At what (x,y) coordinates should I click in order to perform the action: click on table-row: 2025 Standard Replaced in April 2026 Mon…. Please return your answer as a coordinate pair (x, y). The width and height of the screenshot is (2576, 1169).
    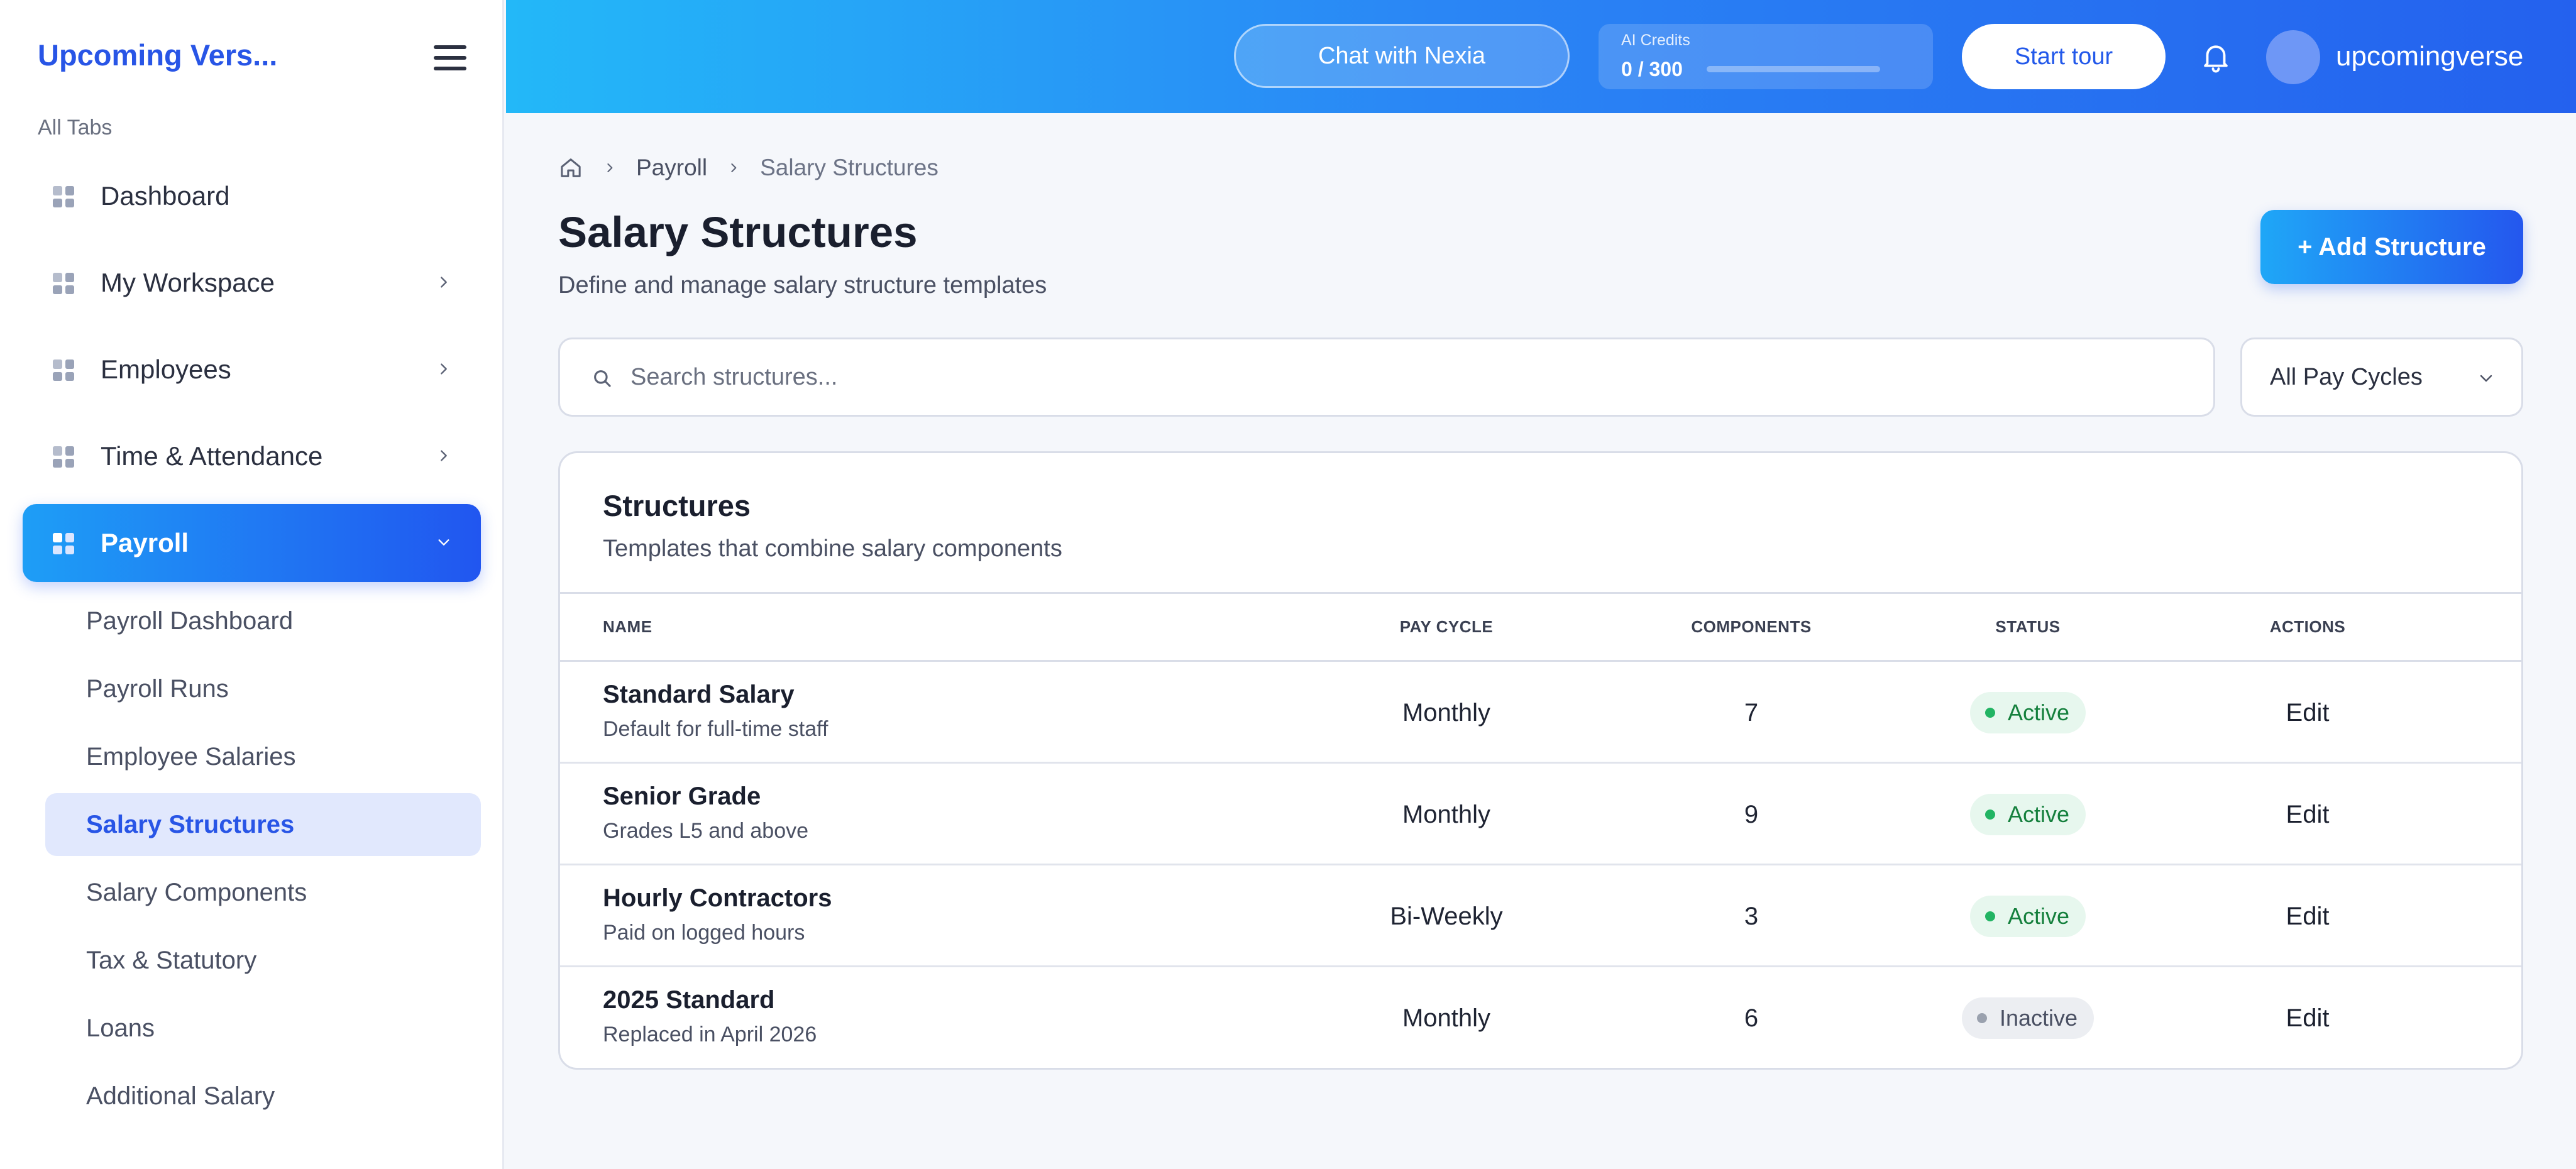
    Looking at the image, I should click on (1540, 1017).